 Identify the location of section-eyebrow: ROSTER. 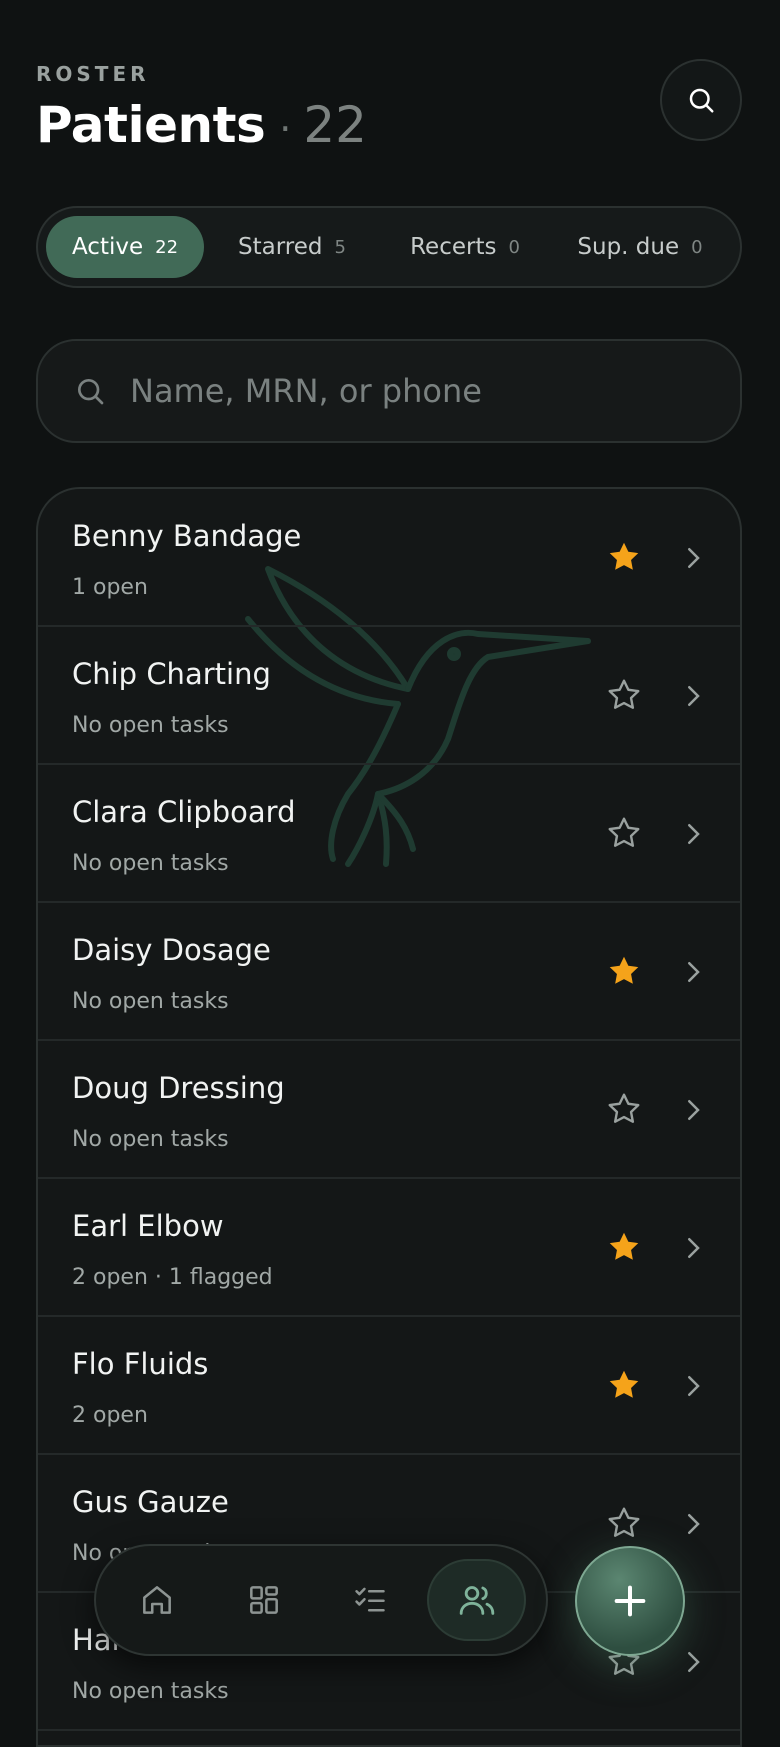
(93, 74).